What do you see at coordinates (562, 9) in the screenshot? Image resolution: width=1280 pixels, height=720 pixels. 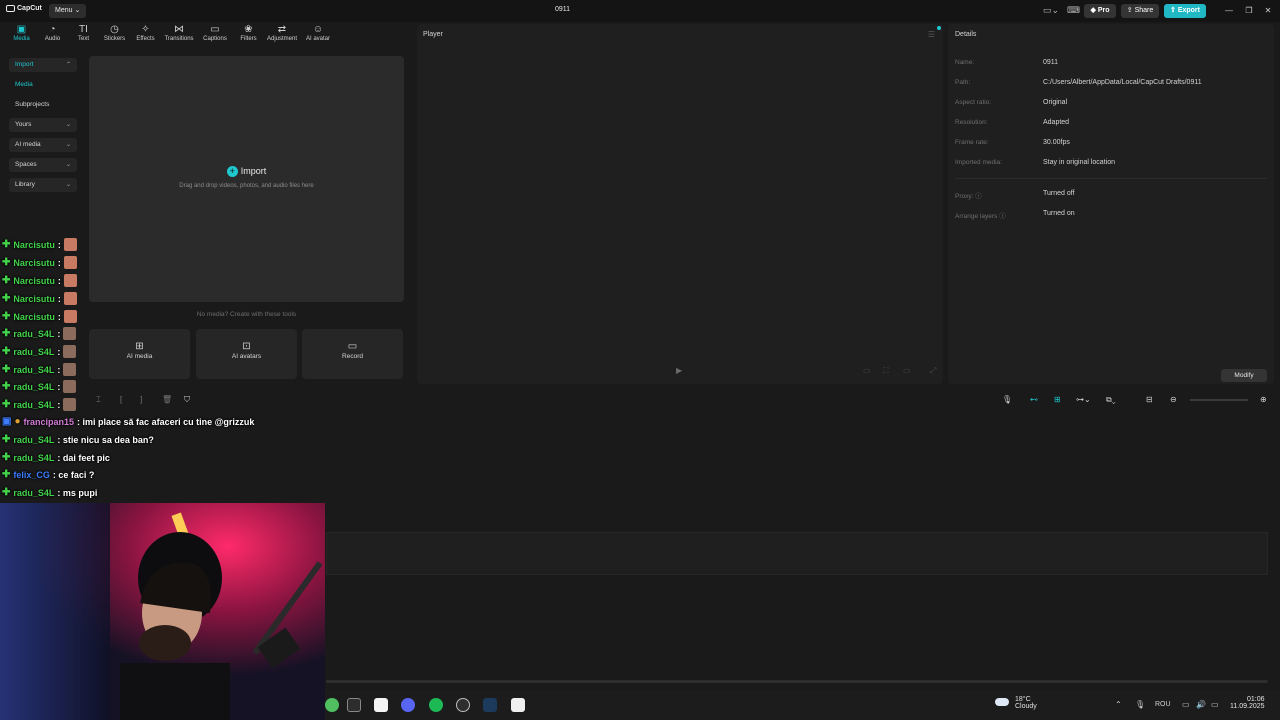 I see `project-title: 0911` at bounding box center [562, 9].